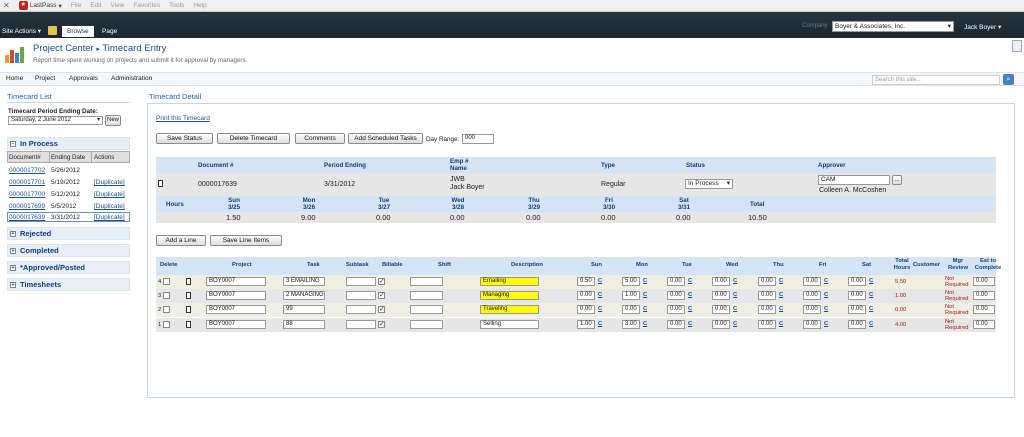  What do you see at coordinates (68, 284) in the screenshot?
I see `group-timesheets: + Timesheets` at bounding box center [68, 284].